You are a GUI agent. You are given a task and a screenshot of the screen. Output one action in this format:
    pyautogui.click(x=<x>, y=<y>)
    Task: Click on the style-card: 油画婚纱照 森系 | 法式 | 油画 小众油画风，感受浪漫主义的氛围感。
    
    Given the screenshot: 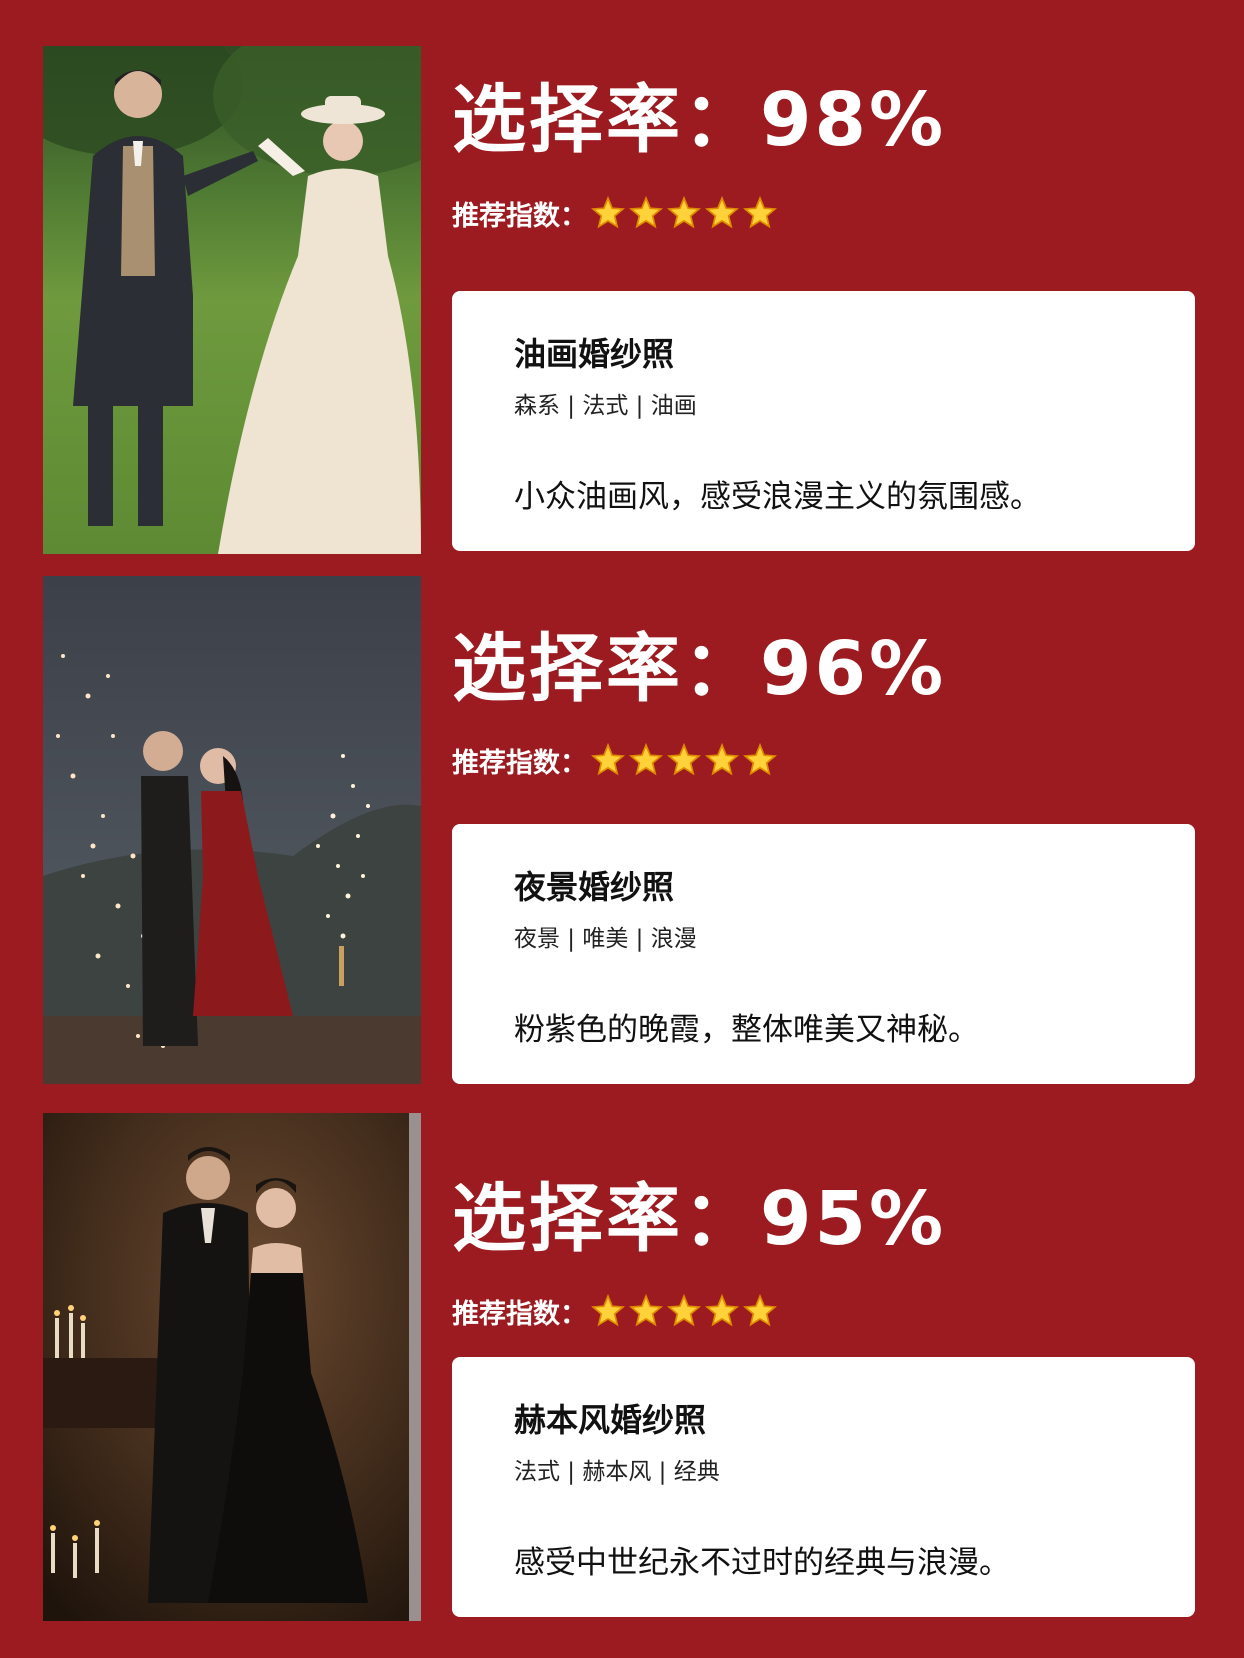 What is the action you would take?
    pyautogui.click(x=823, y=421)
    